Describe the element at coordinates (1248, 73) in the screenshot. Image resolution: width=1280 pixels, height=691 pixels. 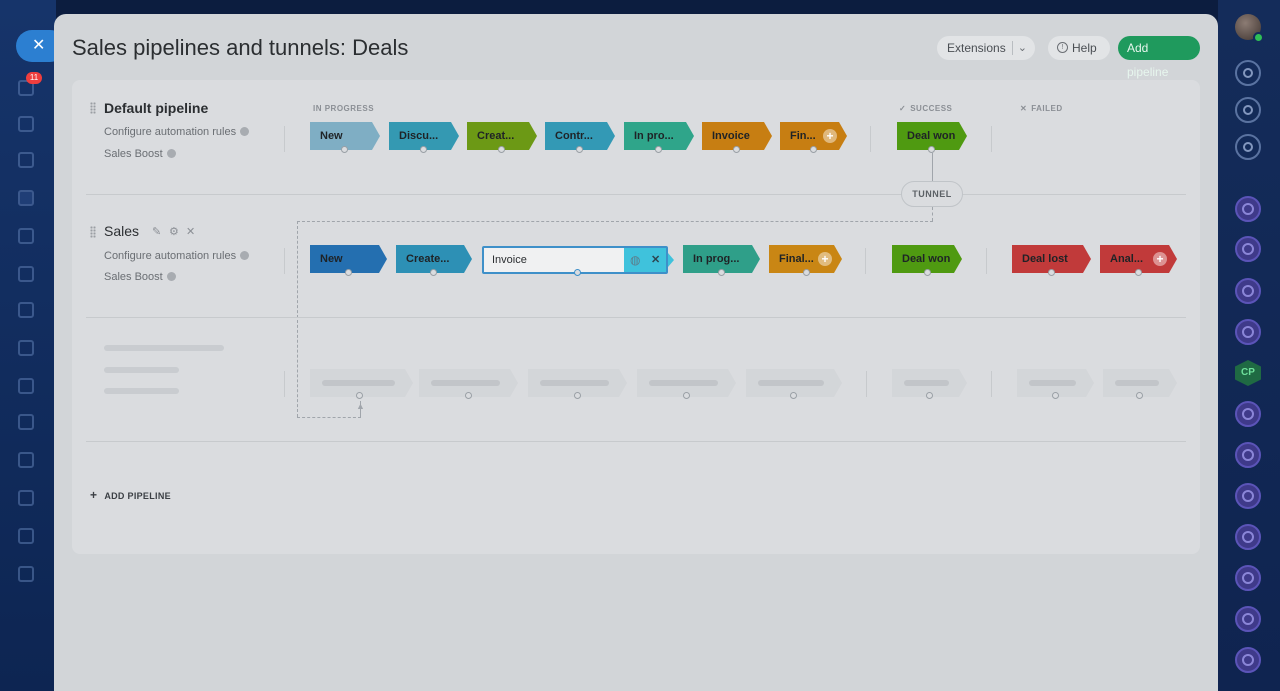
I see `bell-icon` at that location.